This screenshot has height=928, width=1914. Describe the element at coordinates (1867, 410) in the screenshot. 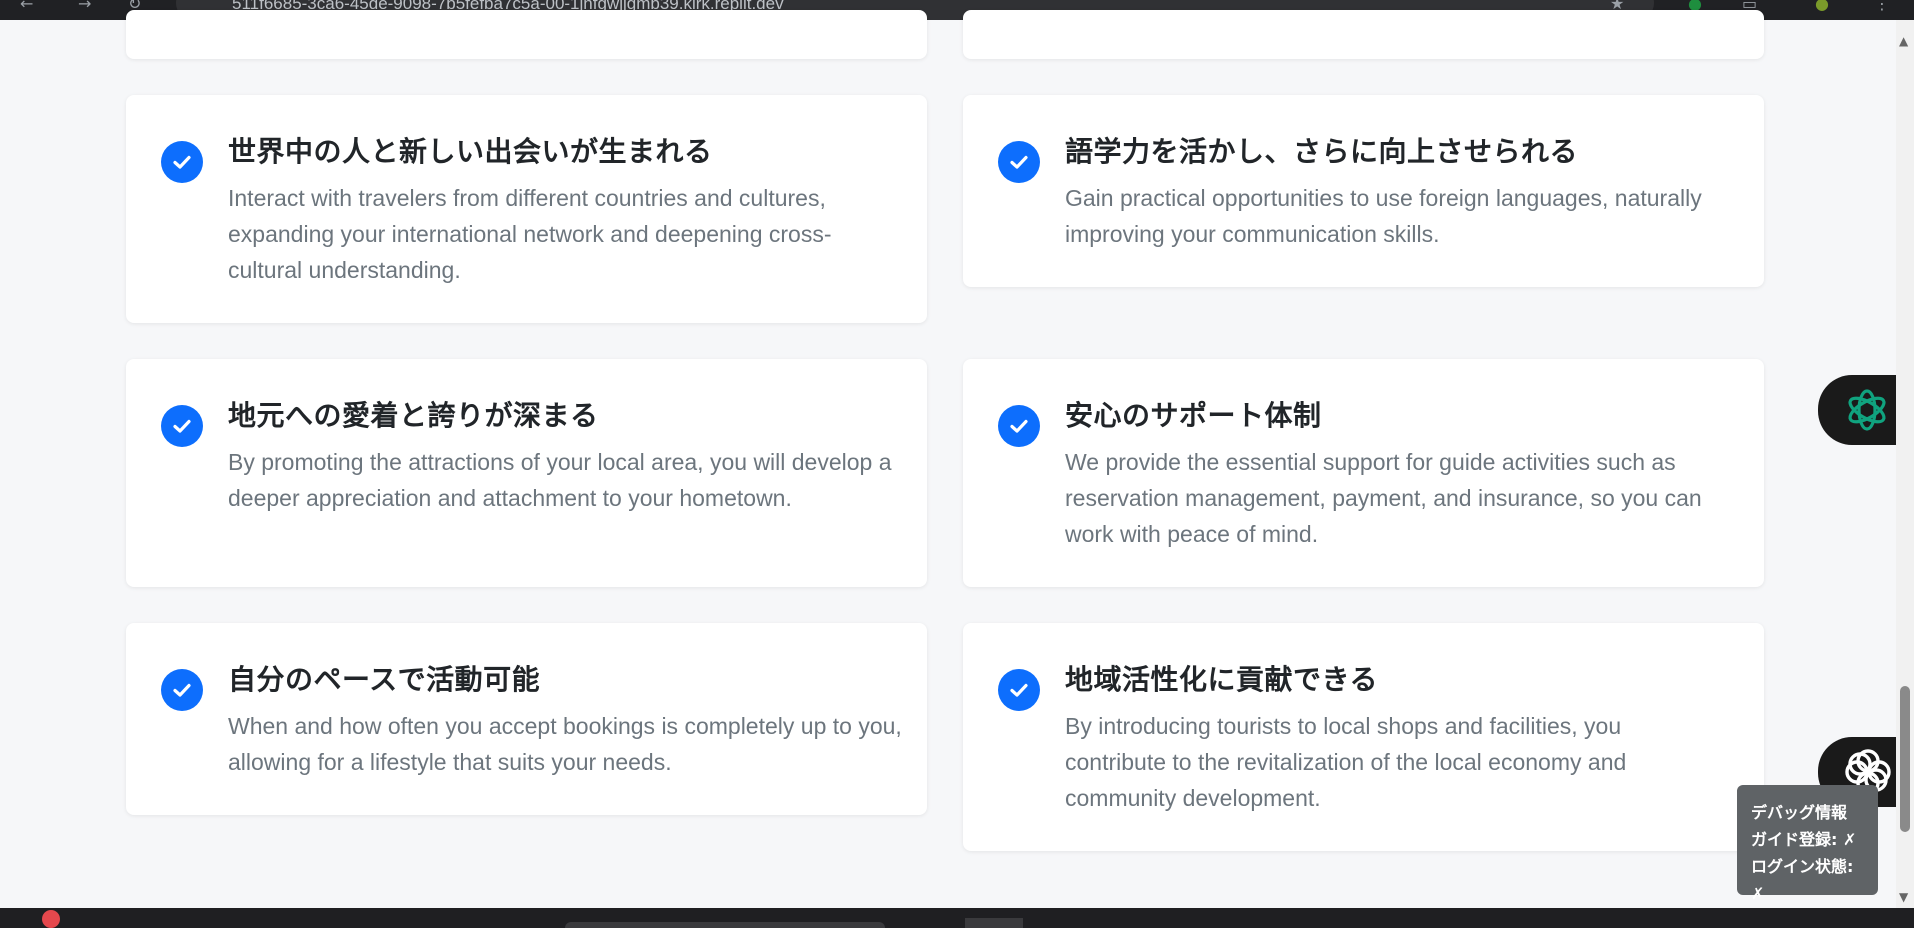

I see `openai-logo-icon` at that location.